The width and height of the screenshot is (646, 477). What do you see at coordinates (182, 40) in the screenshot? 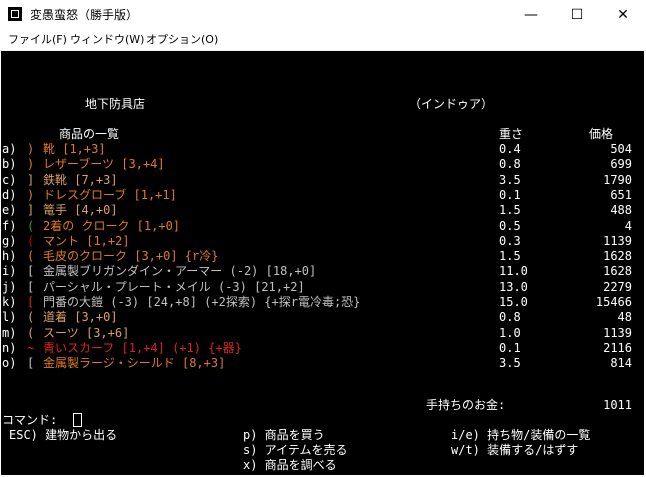
I see `menu-options: オプション(O)` at bounding box center [182, 40].